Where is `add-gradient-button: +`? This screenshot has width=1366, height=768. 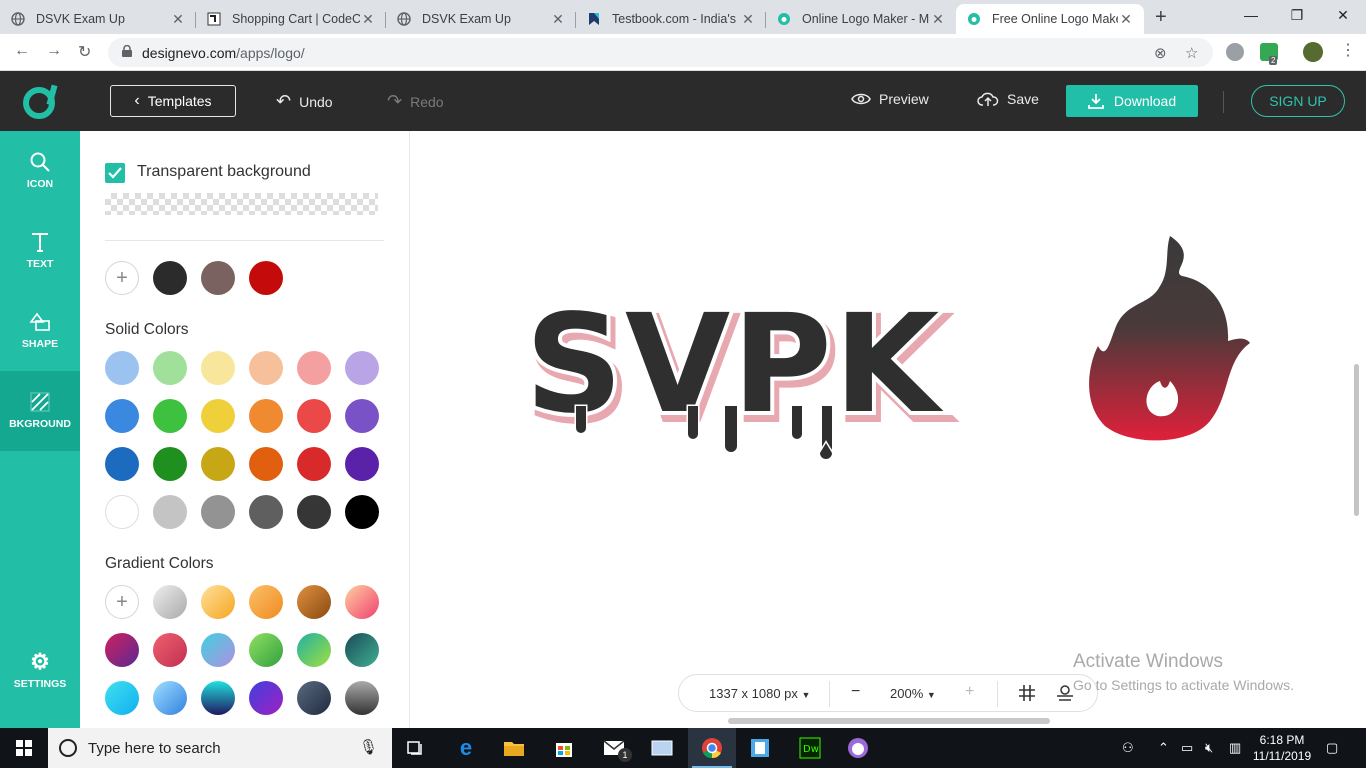
add-gradient-button: + is located at coordinates (122, 602).